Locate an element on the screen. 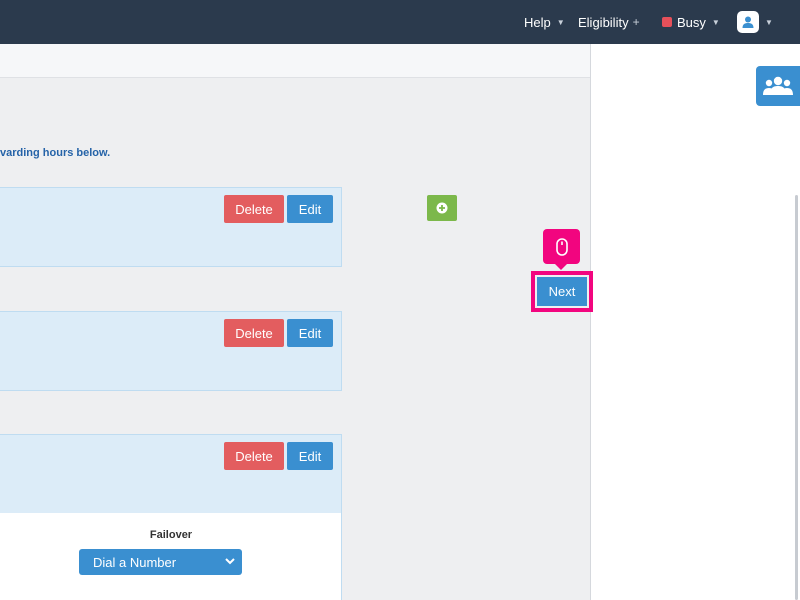 This screenshot has width=800, height=600. status-label: Busy is located at coordinates (691, 22).